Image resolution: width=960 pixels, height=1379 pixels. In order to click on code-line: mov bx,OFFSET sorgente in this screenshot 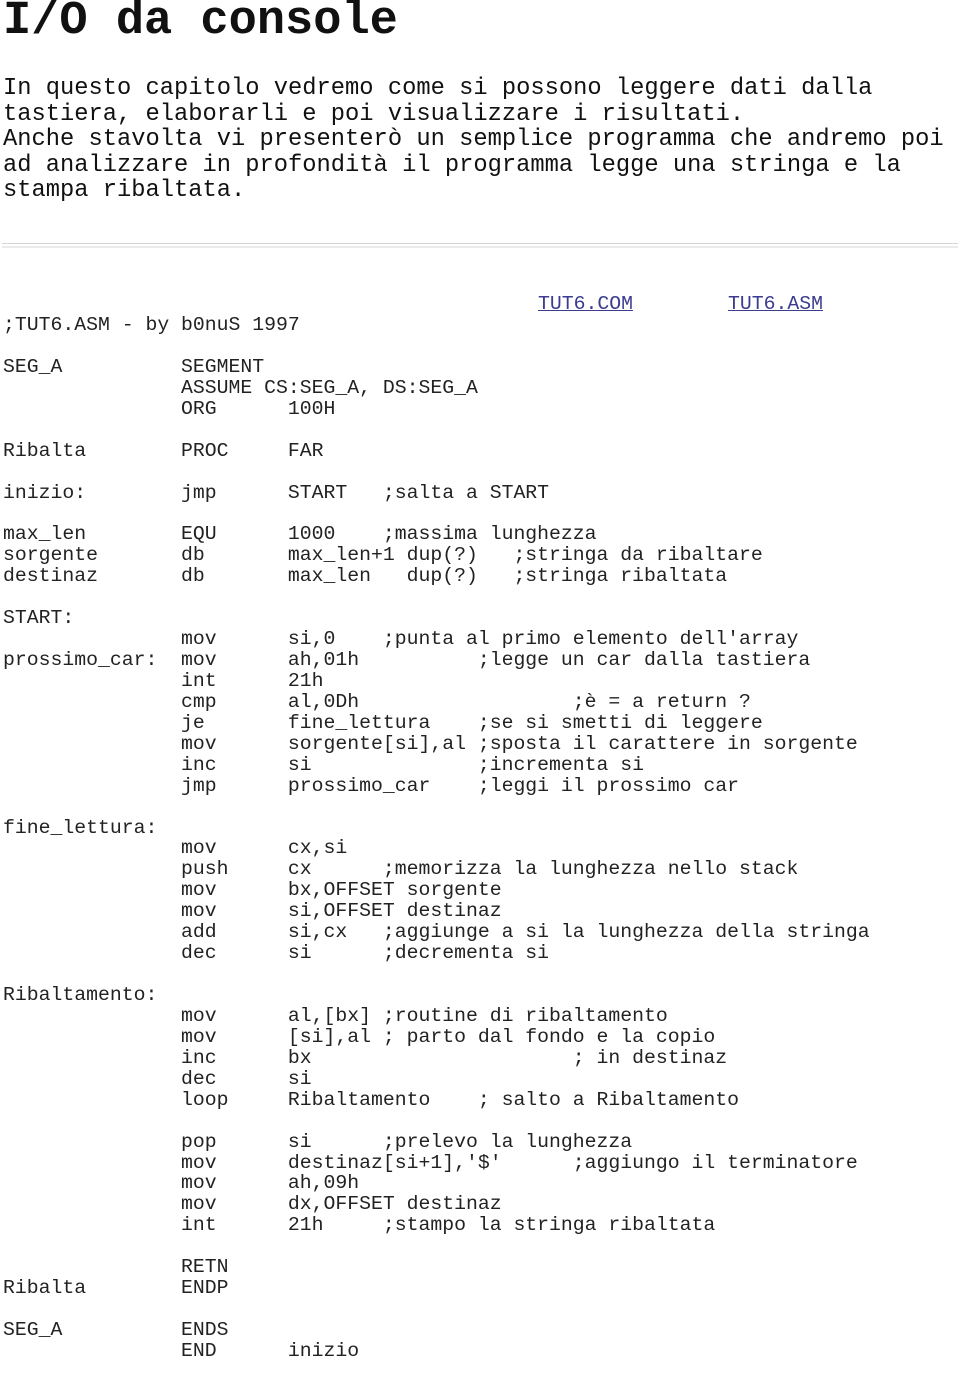, I will do `click(252, 890)`.